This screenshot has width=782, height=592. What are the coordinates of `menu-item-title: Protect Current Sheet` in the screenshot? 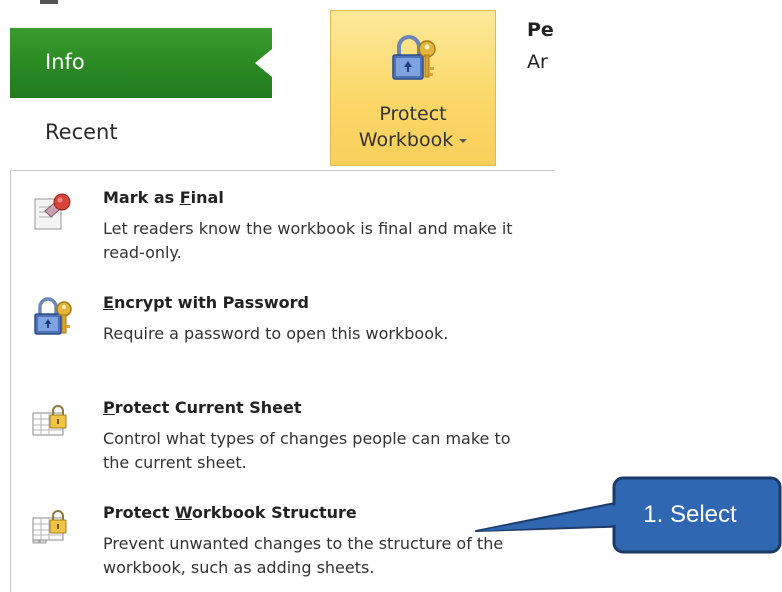 It's located at (202, 408).